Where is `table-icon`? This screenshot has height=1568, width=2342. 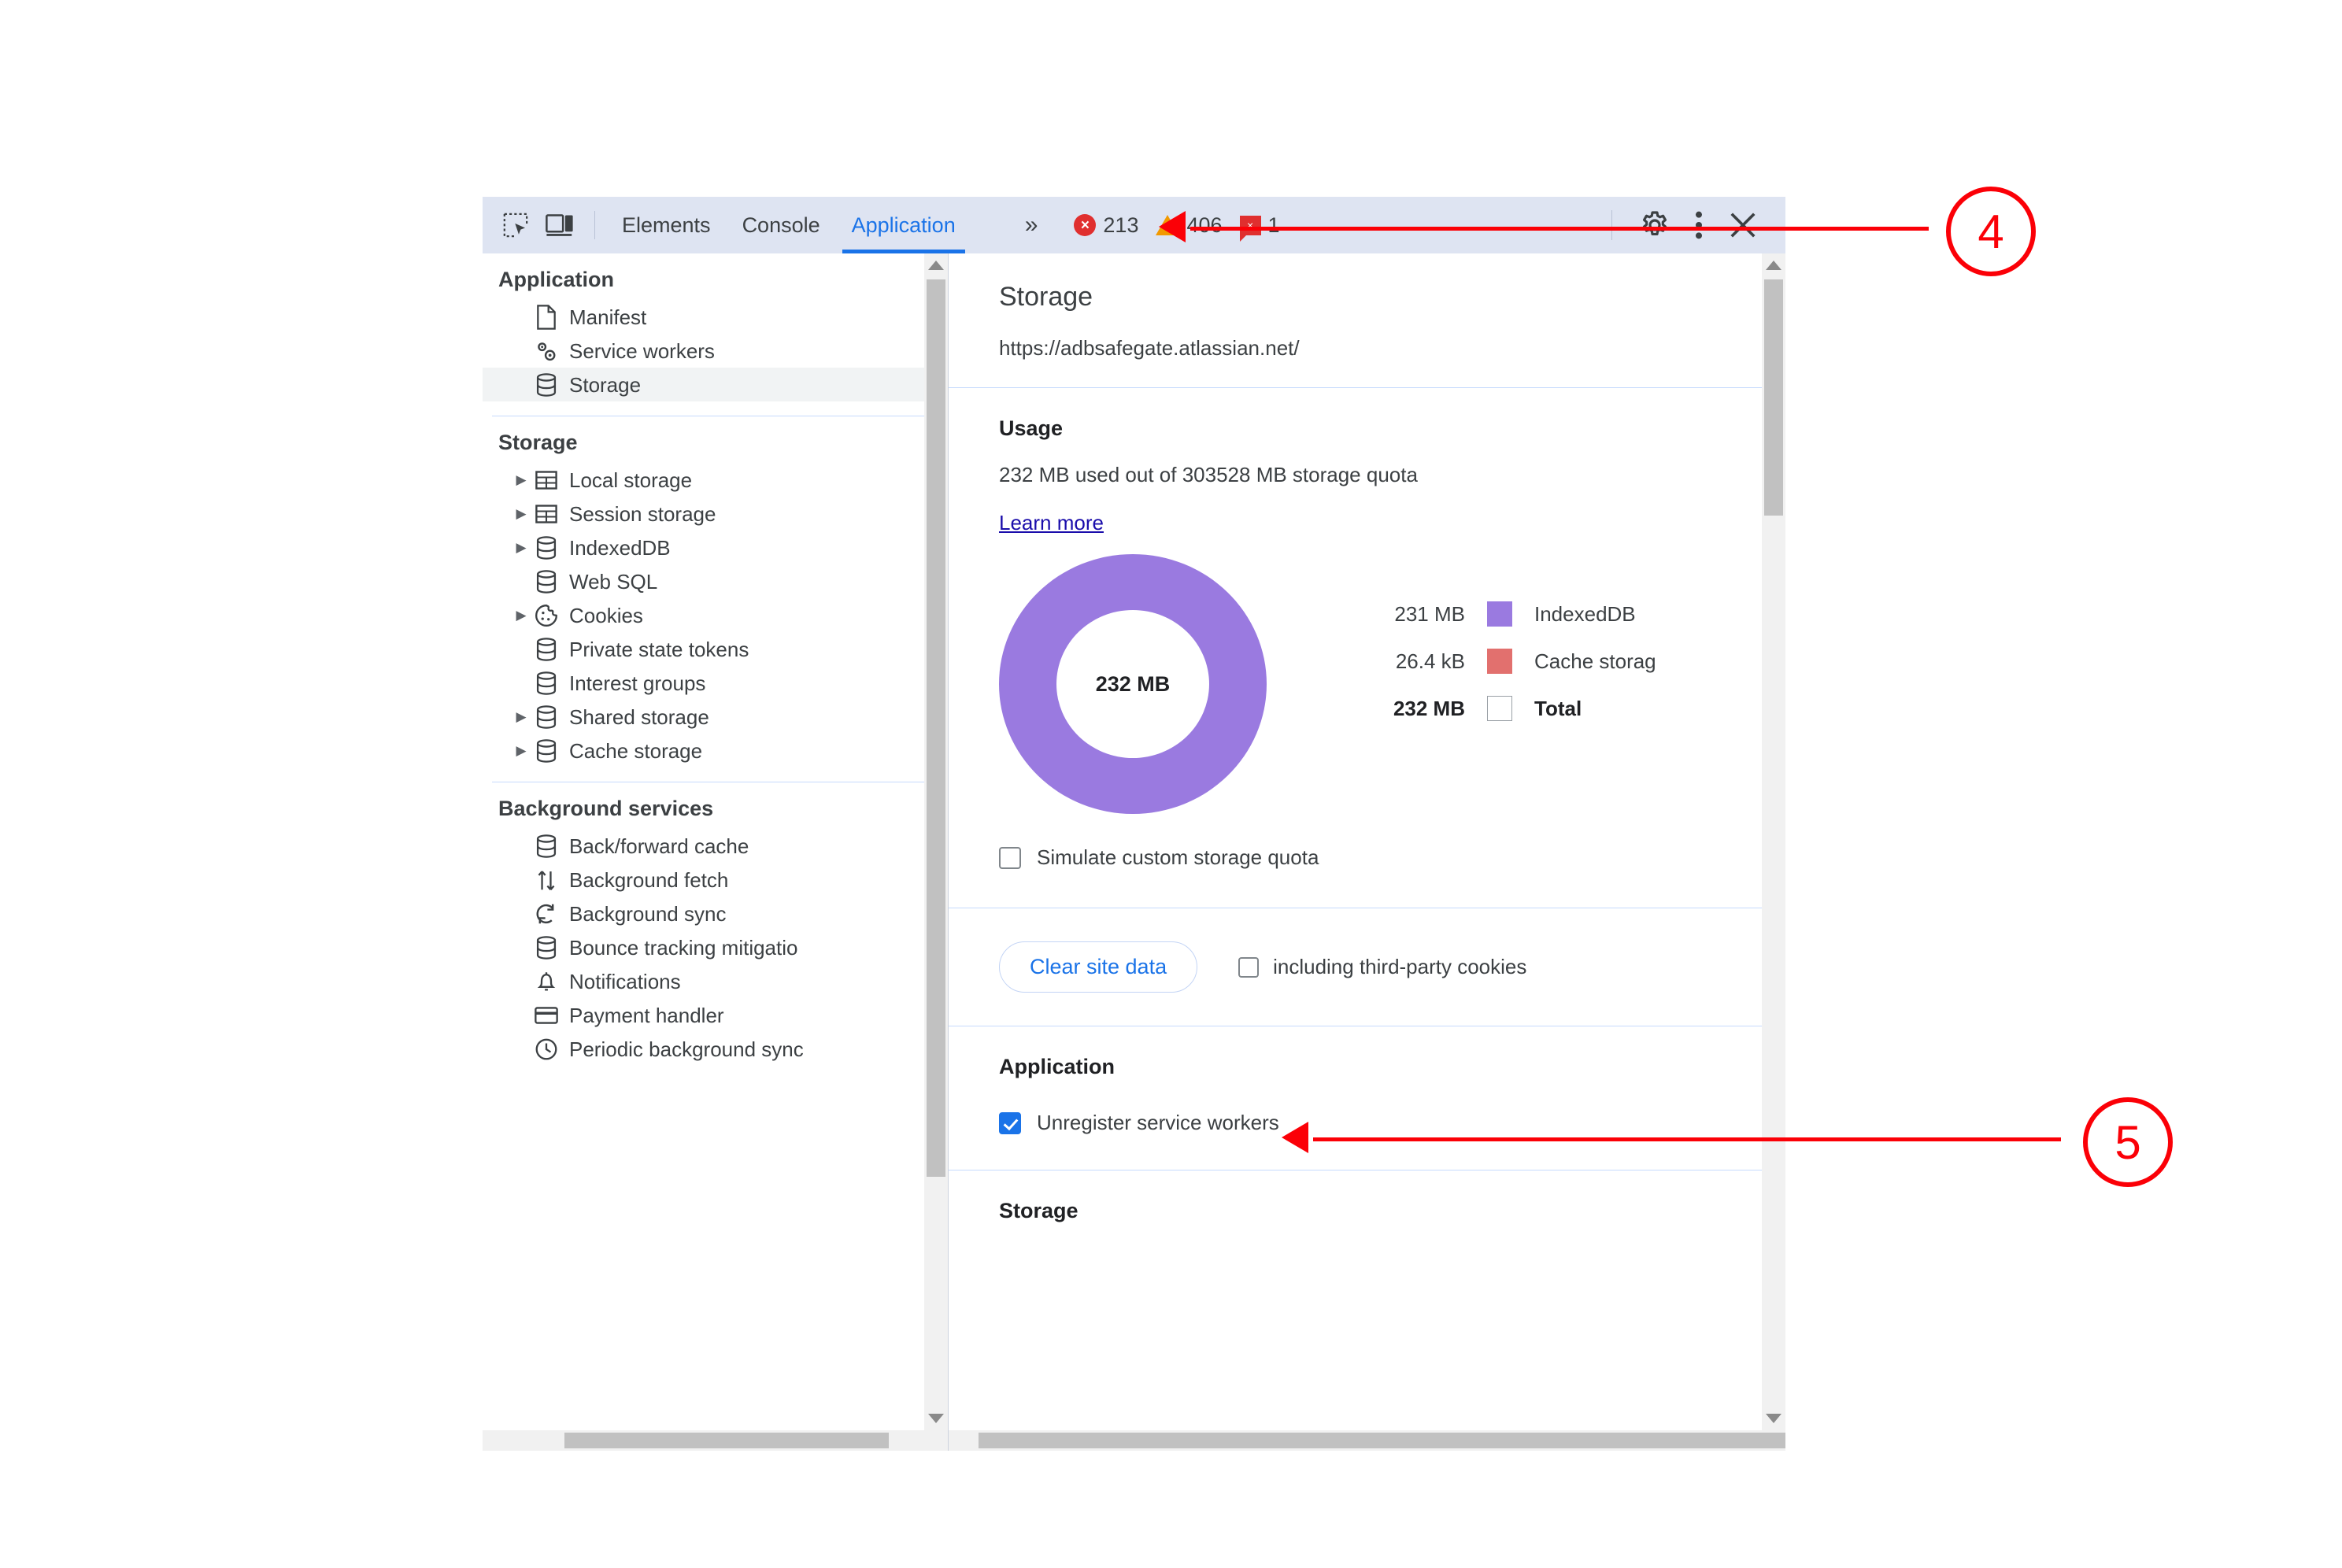
table-icon is located at coordinates (546, 480).